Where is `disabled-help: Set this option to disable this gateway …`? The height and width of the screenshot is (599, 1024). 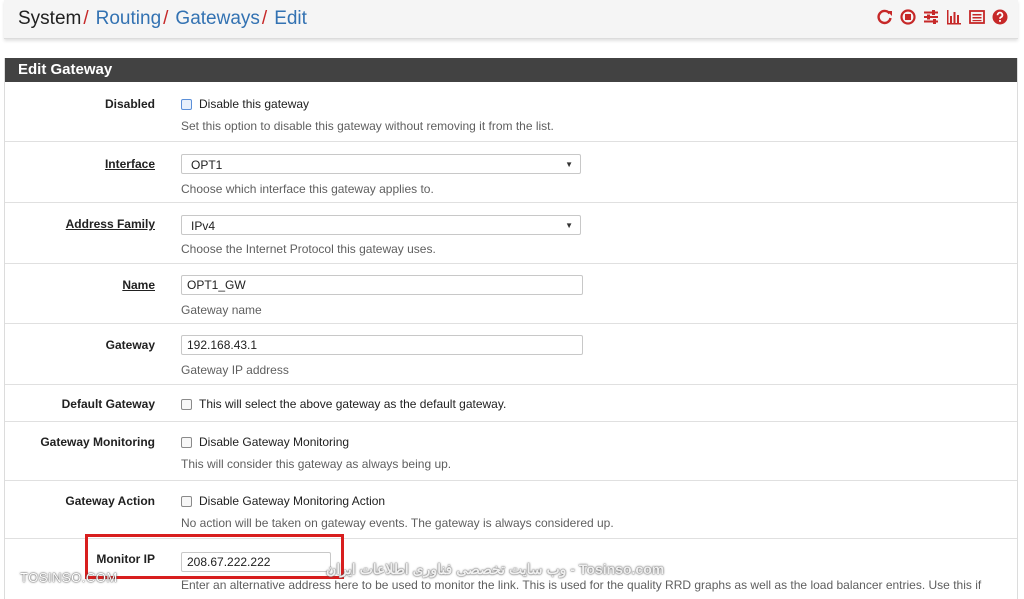 disabled-help: Set this option to disable this gateway … is located at coordinates (367, 126).